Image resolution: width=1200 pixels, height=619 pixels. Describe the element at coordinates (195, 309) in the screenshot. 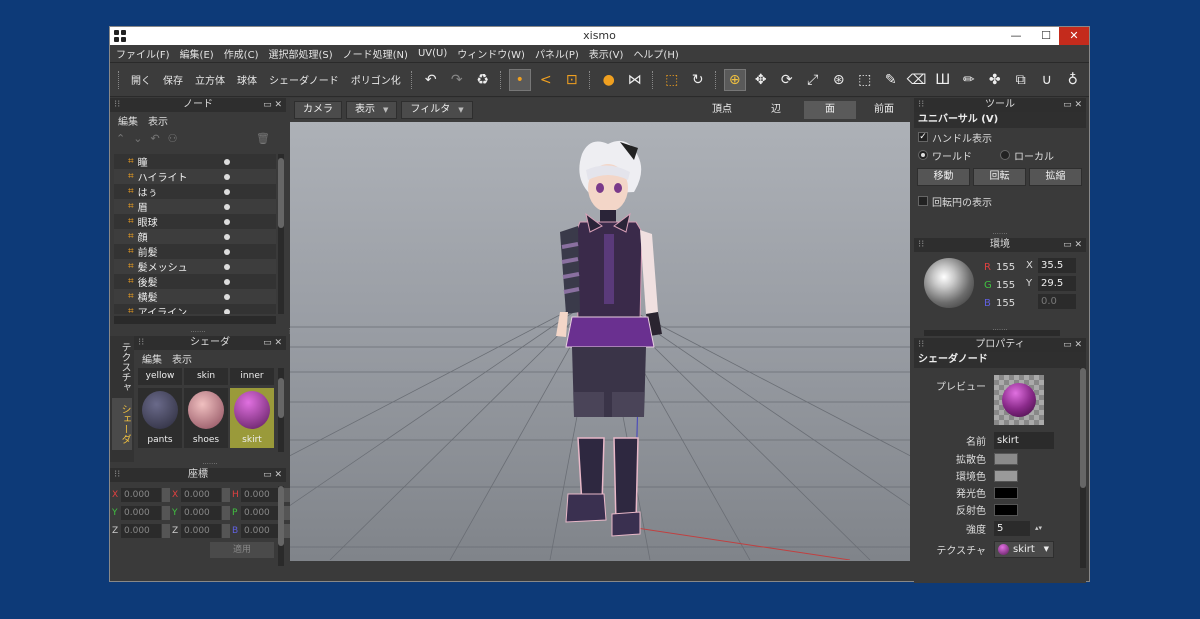

I see `node-row: ⌗ アイライン` at that location.